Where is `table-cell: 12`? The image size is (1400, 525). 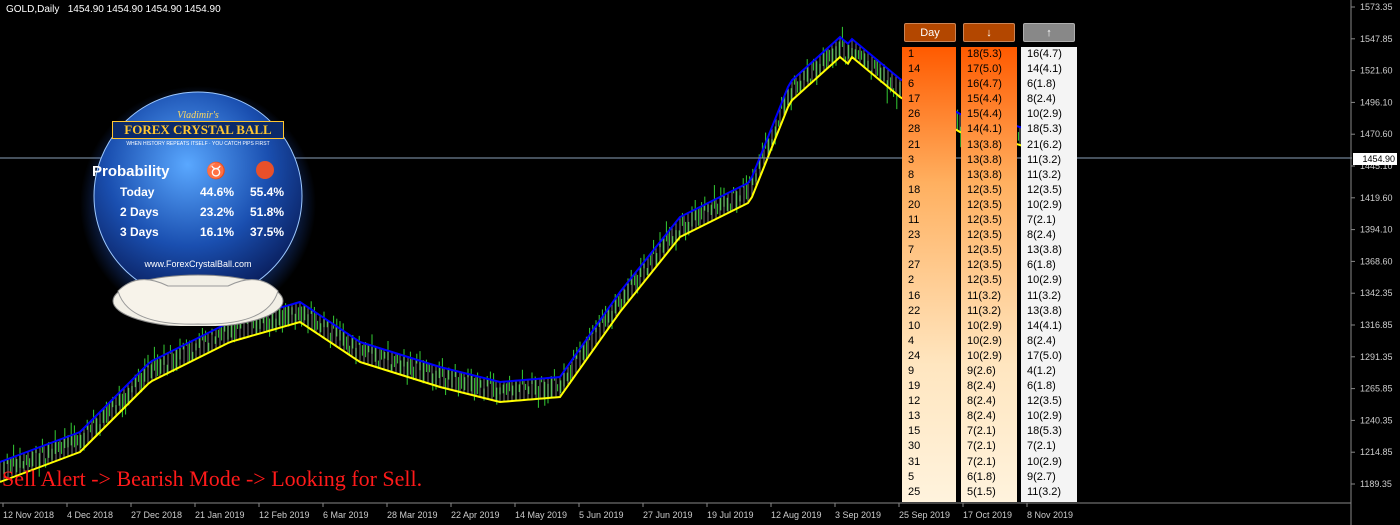
table-cell: 12 is located at coordinates (914, 401).